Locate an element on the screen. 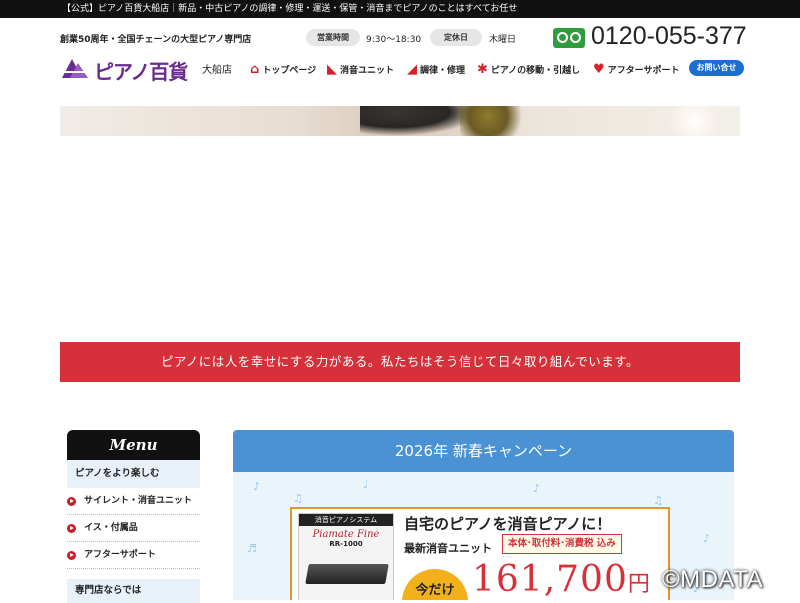 The image size is (800, 603). closed-day-value: 木曜日 is located at coordinates (503, 40).